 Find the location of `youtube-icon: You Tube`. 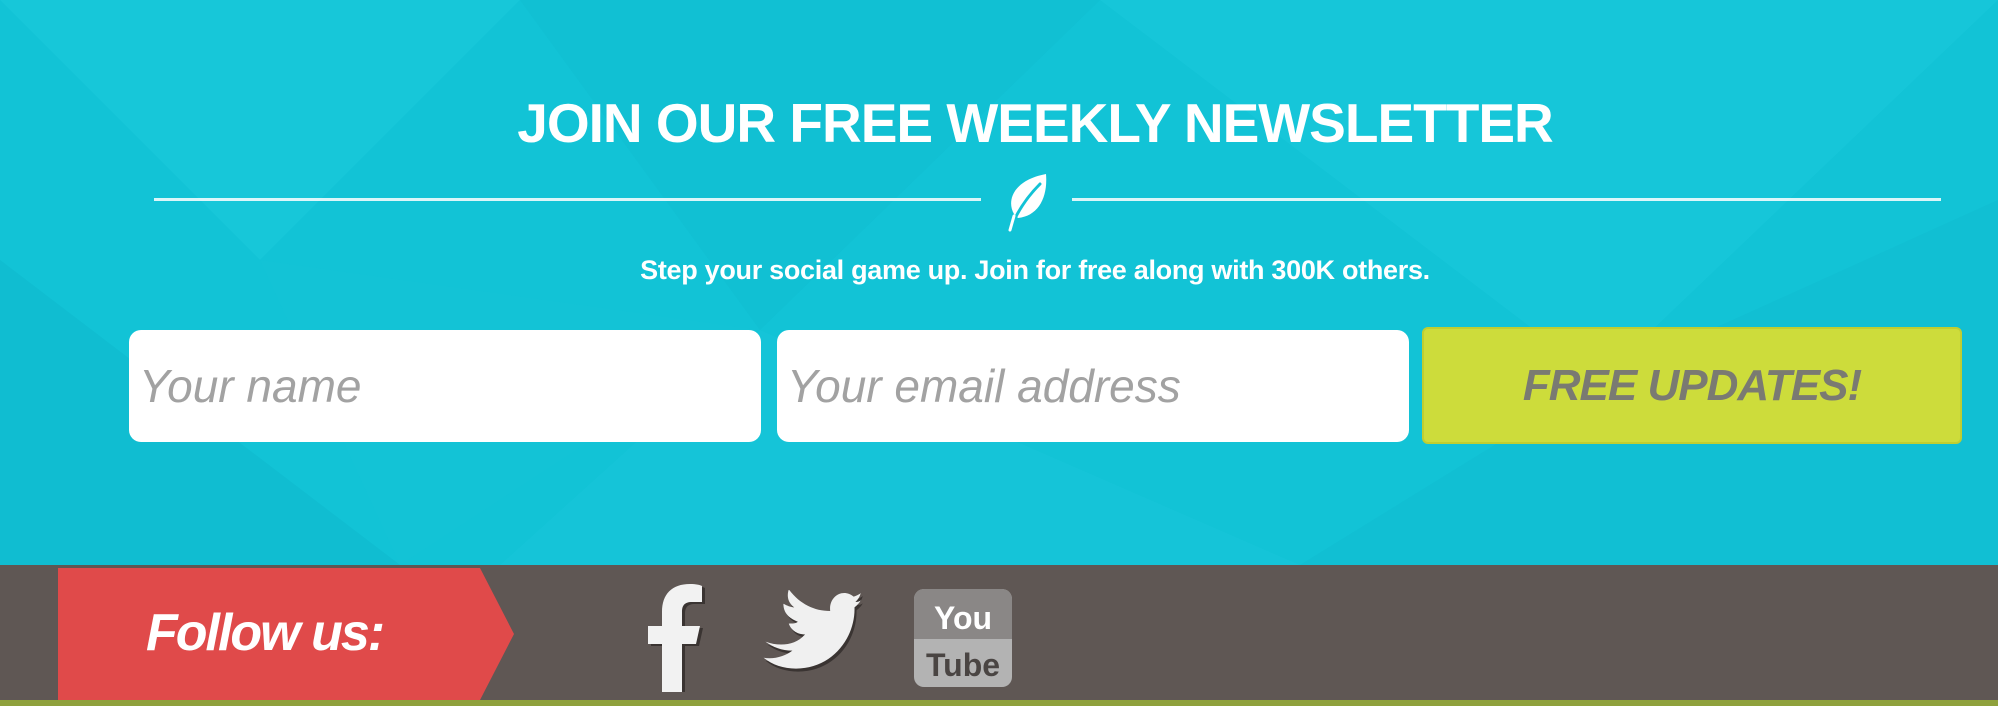

youtube-icon: You Tube is located at coordinates (963, 638).